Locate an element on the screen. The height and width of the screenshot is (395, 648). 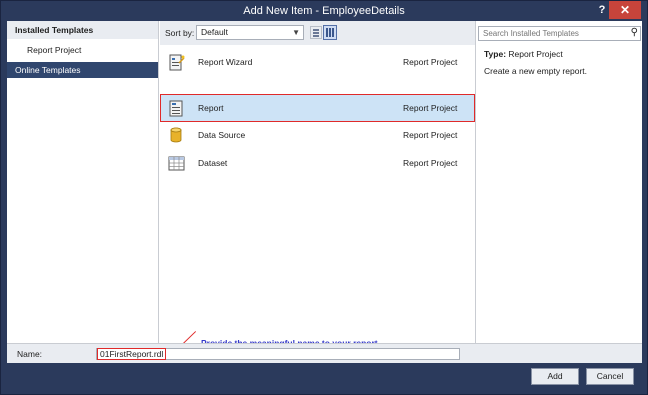
list-view-icon is located at coordinates (316, 32).